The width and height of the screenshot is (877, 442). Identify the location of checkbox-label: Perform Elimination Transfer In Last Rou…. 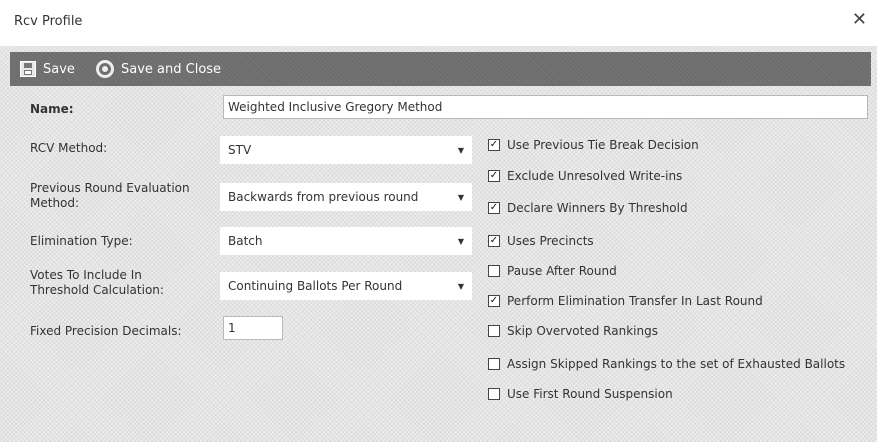
(635, 301).